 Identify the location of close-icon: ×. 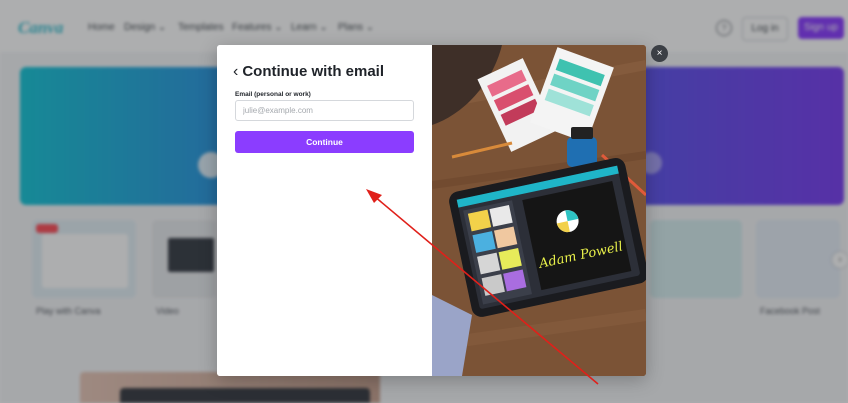
(659, 53).